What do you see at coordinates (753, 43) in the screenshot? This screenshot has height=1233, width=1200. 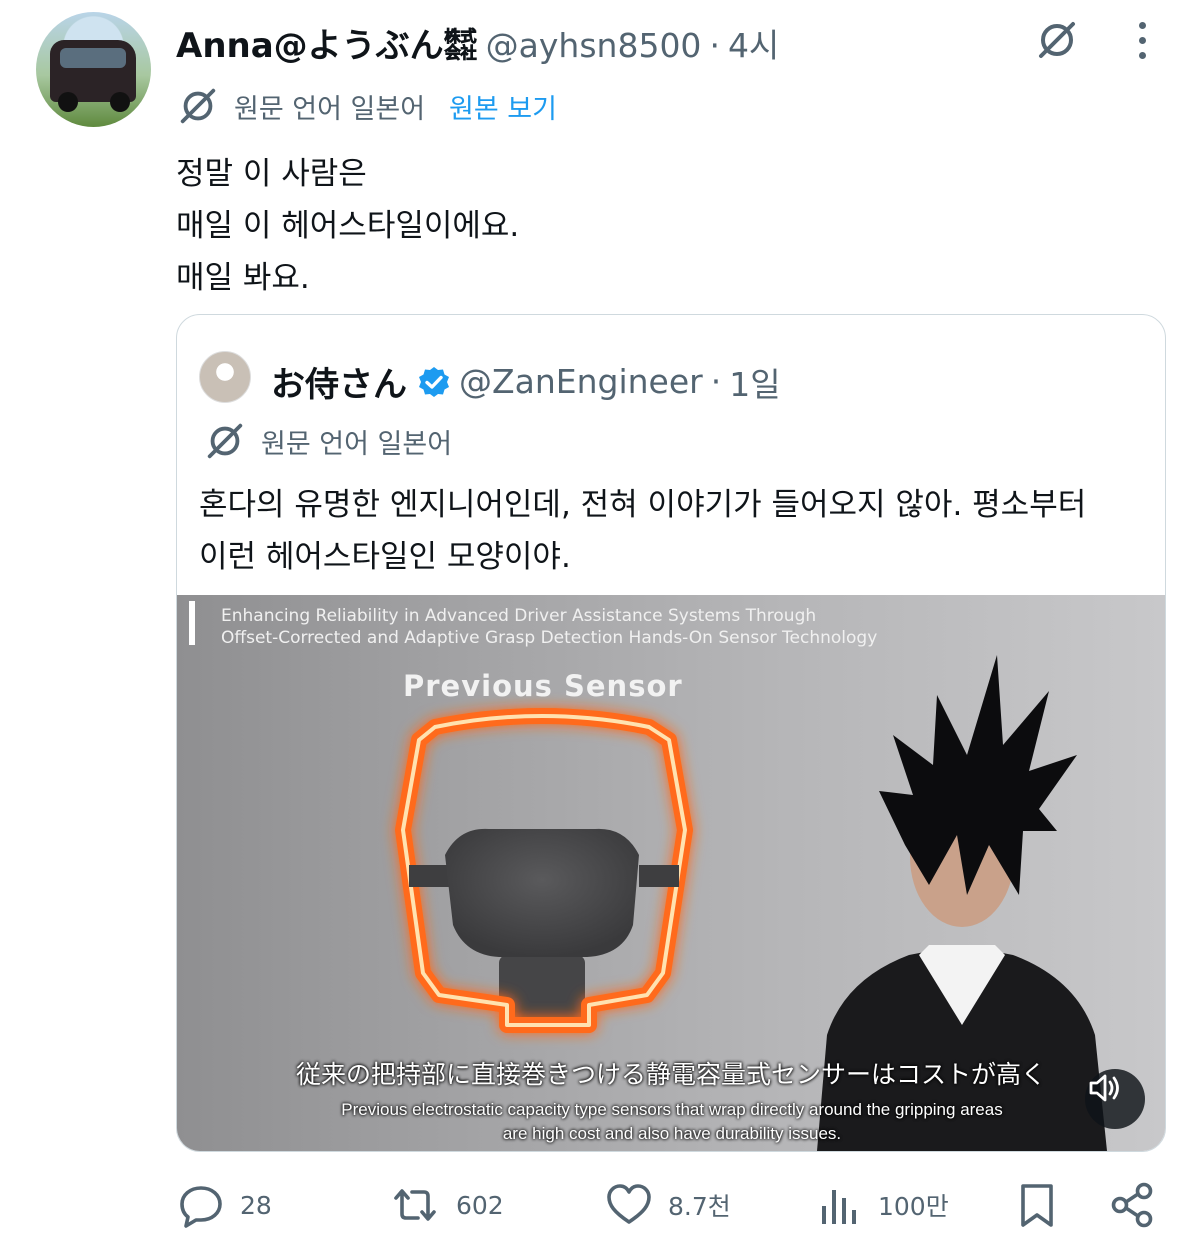 I see `tweet-time: 4시` at bounding box center [753, 43].